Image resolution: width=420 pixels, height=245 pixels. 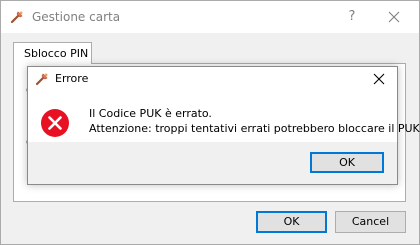 I want to click on dialog-close-button, so click(x=379, y=79).